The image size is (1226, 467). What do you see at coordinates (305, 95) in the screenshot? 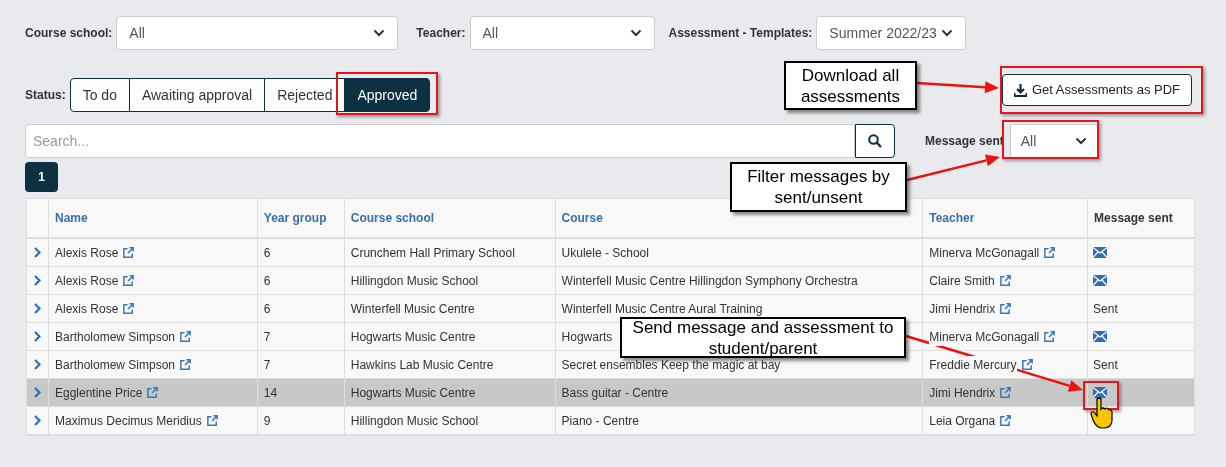
I see `status-tab: Rejected` at bounding box center [305, 95].